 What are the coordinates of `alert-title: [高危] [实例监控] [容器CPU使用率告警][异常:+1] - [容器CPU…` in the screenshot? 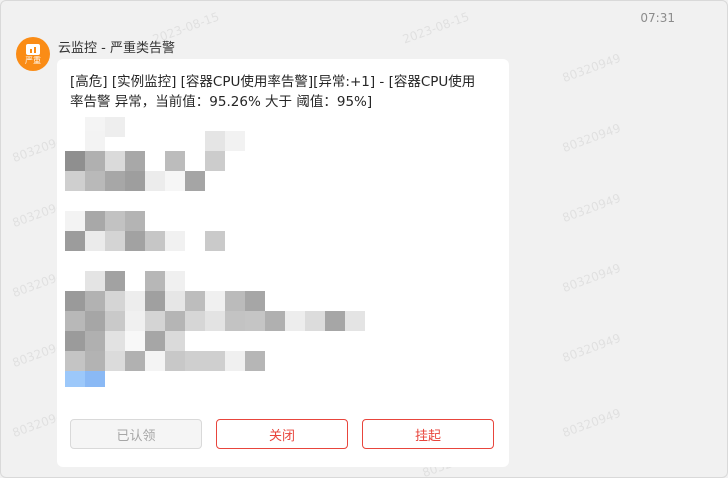 It's located at (273, 92).